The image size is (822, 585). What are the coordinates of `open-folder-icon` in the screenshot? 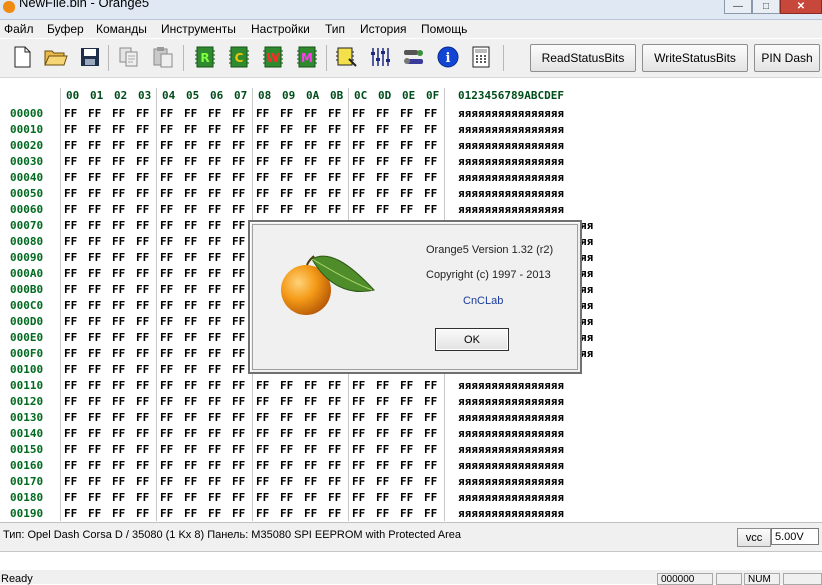 It's located at (56, 57).